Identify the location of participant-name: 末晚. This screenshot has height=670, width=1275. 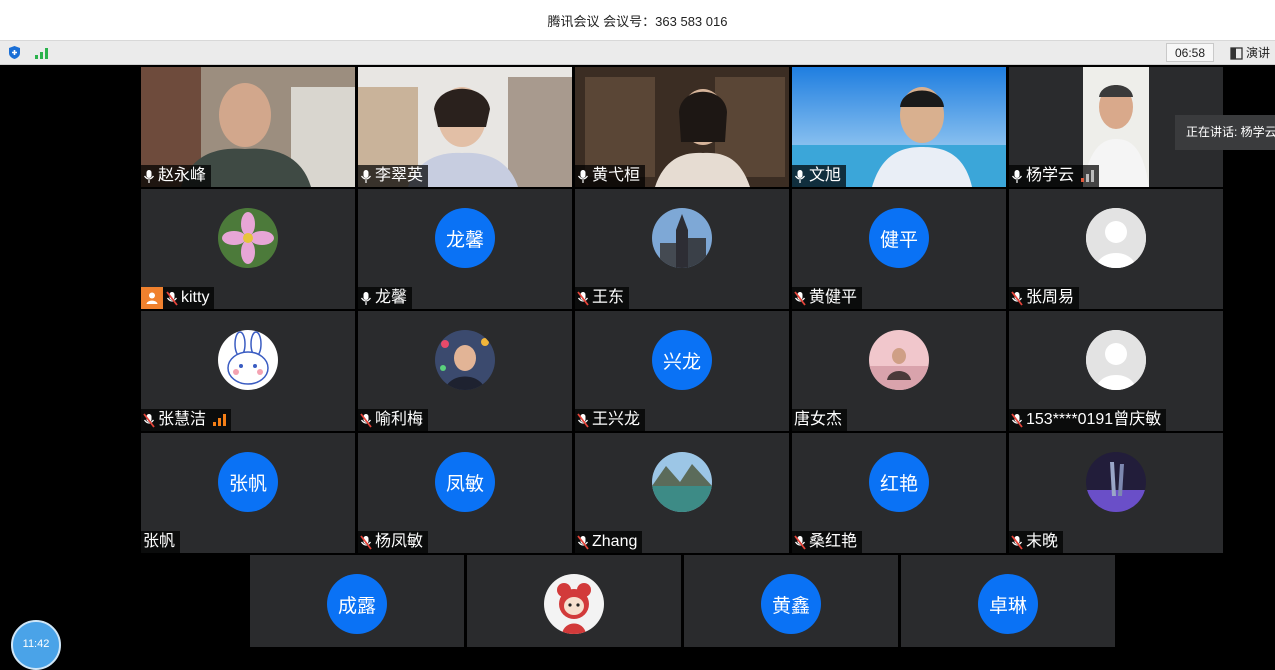
(1042, 541).